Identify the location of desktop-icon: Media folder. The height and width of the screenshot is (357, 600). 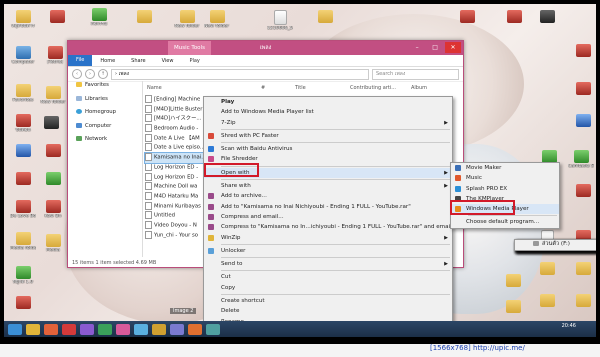
(23, 241).